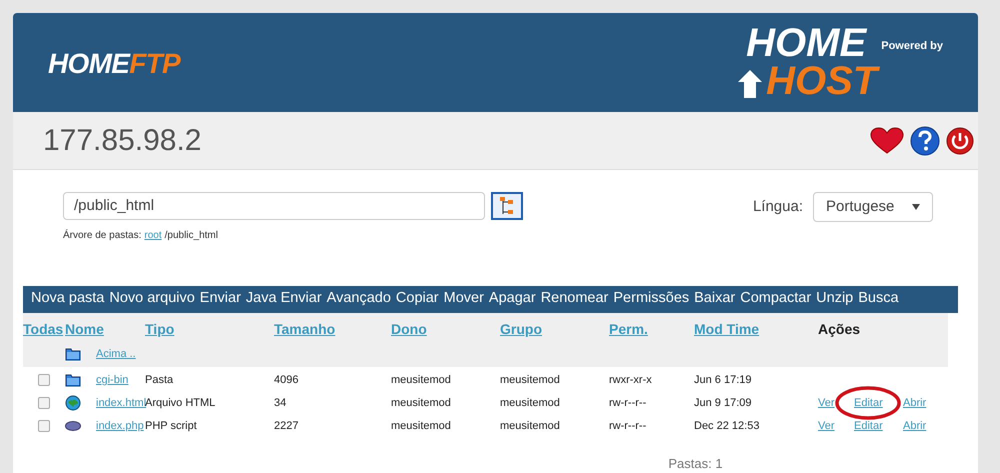  What do you see at coordinates (67, 299) in the screenshot?
I see `toolbar-item: Nova pasta` at bounding box center [67, 299].